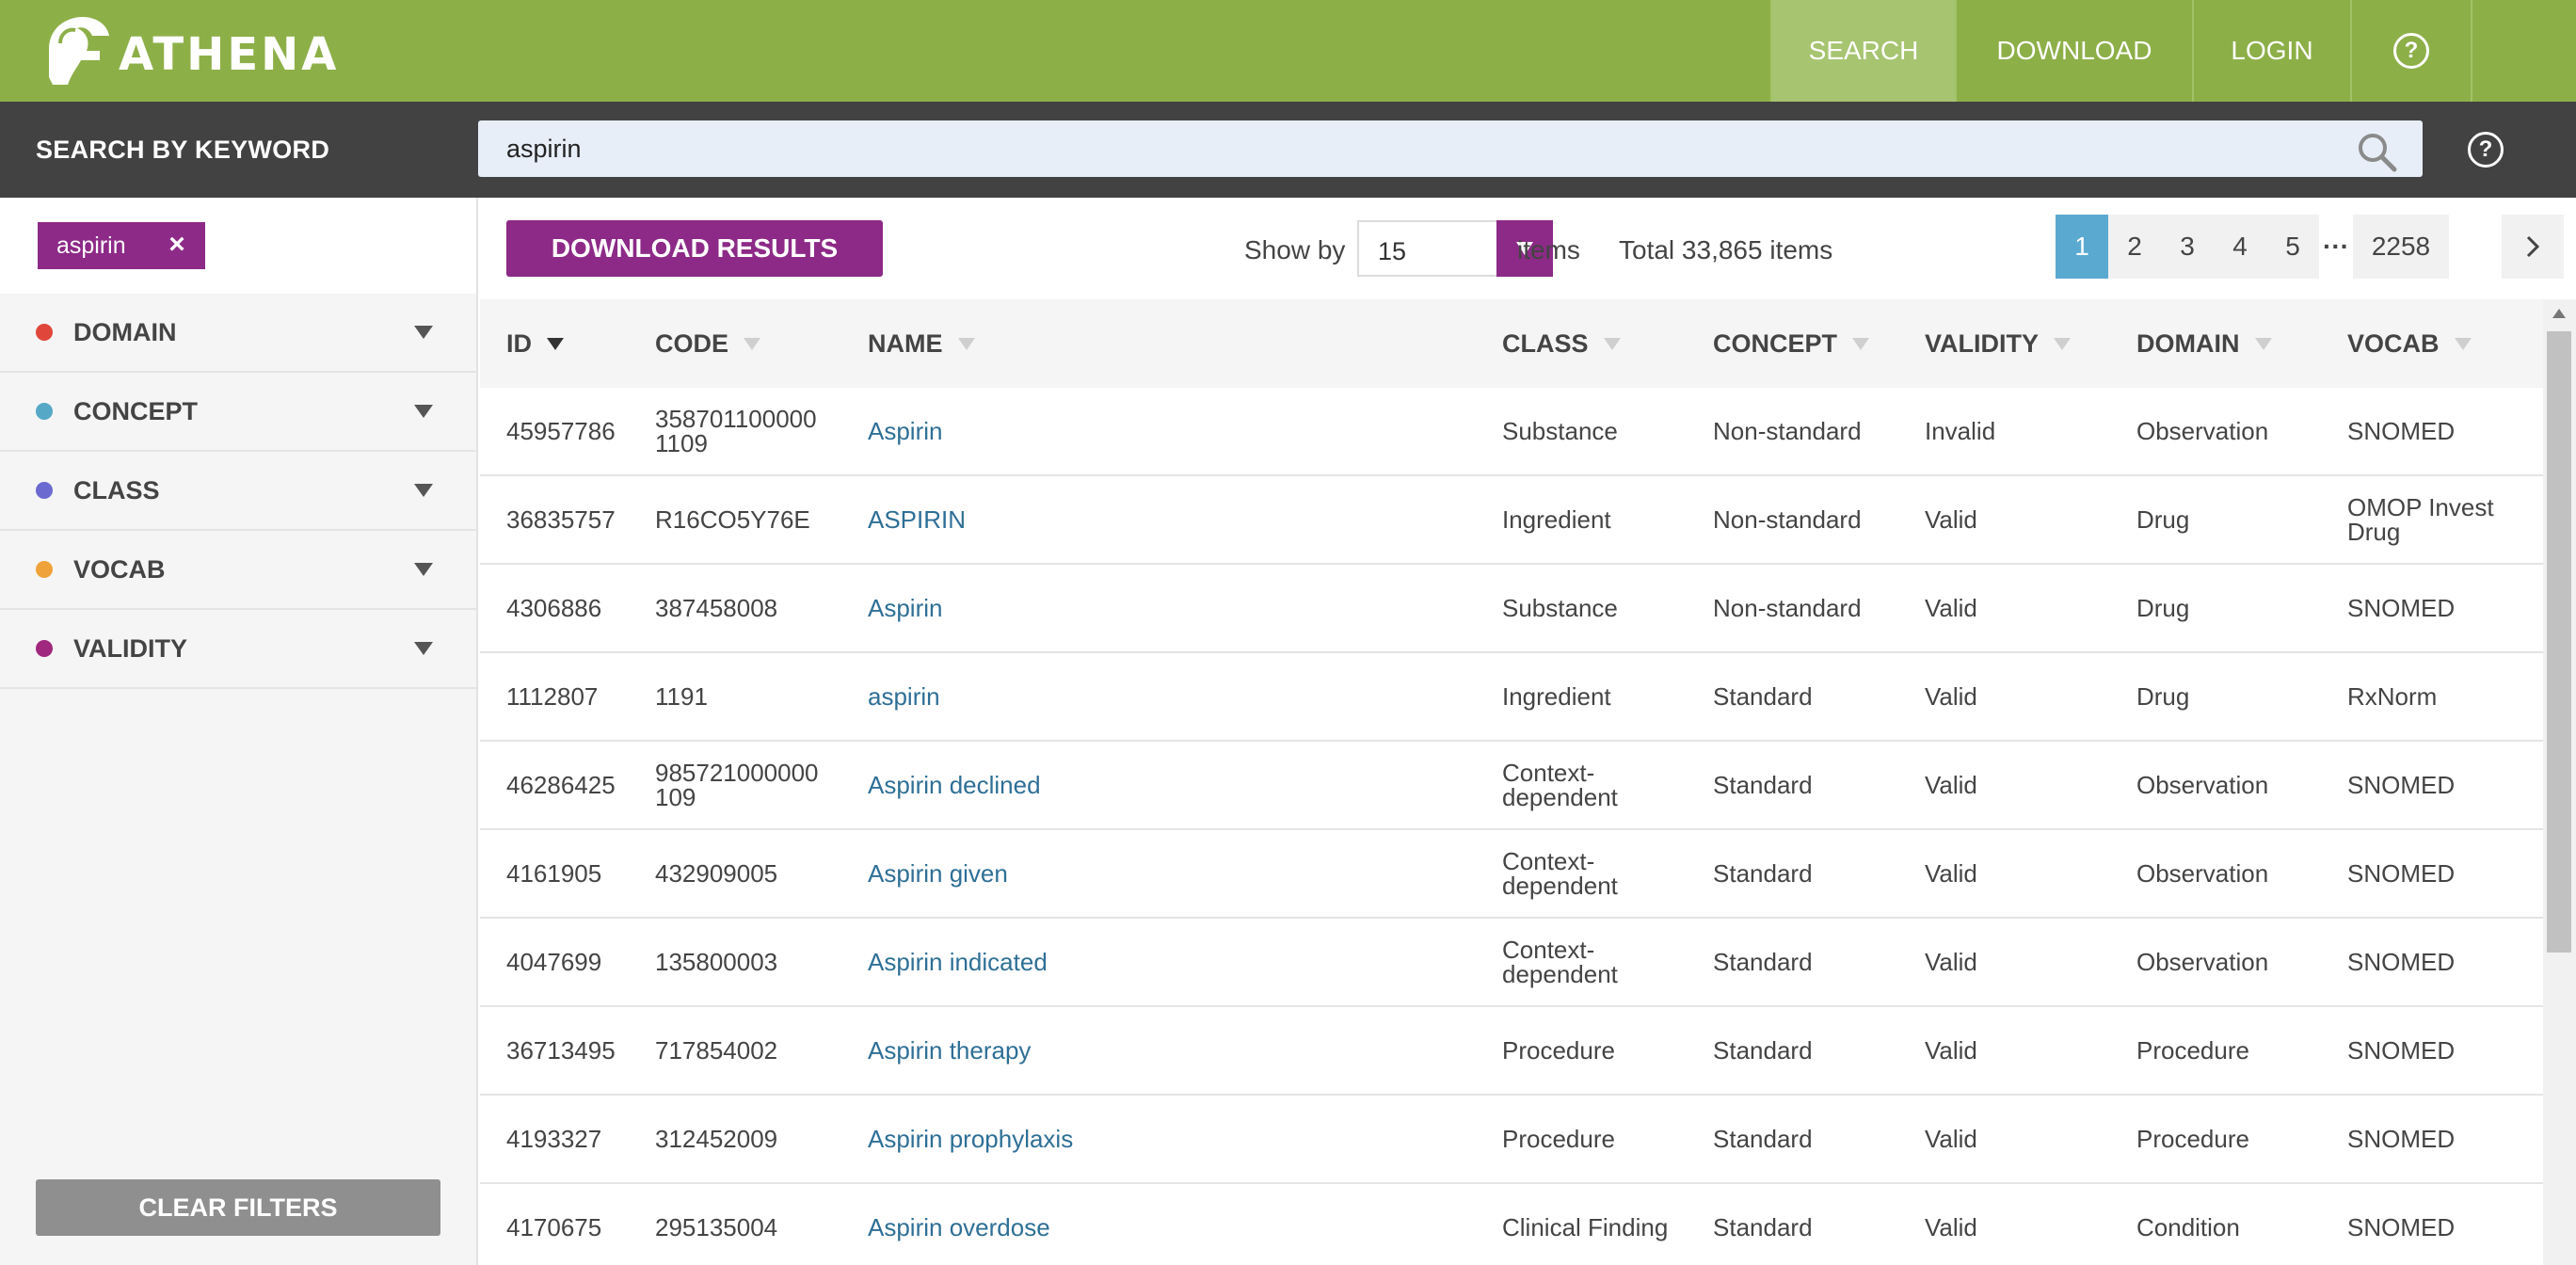 This screenshot has width=2576, height=1265. I want to click on table-scrollbar, so click(2559, 782).